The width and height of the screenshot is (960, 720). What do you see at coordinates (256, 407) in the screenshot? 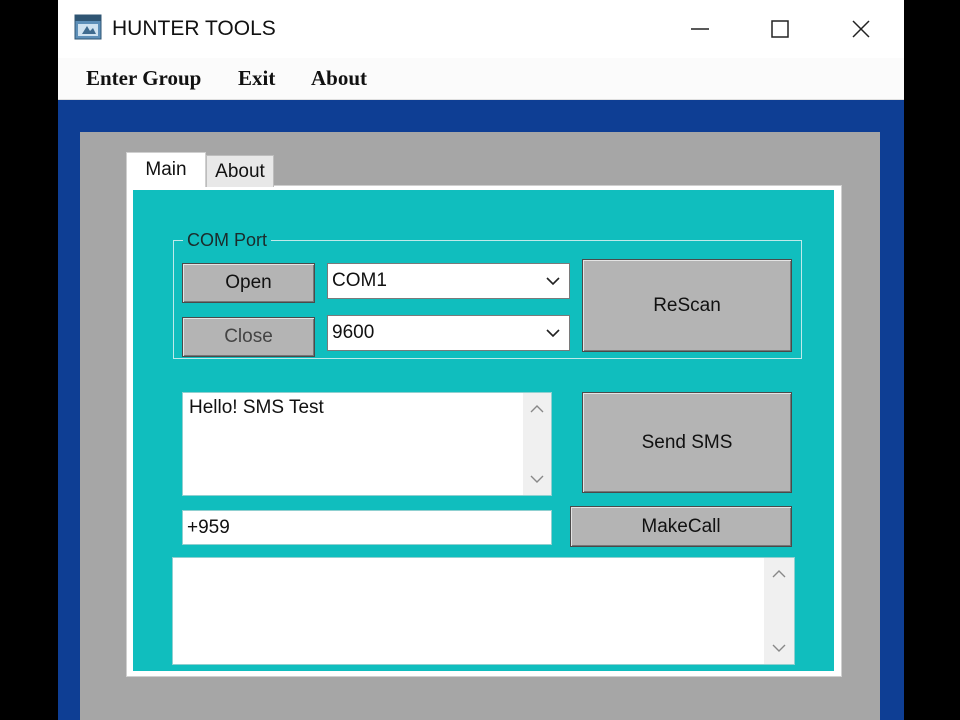
I see `sms-message-text: Hello! SMS Test` at bounding box center [256, 407].